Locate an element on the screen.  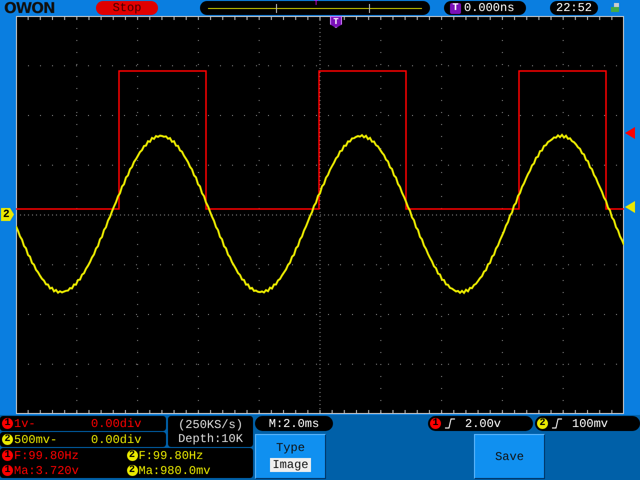
logo: OWON is located at coordinates (30, 8).